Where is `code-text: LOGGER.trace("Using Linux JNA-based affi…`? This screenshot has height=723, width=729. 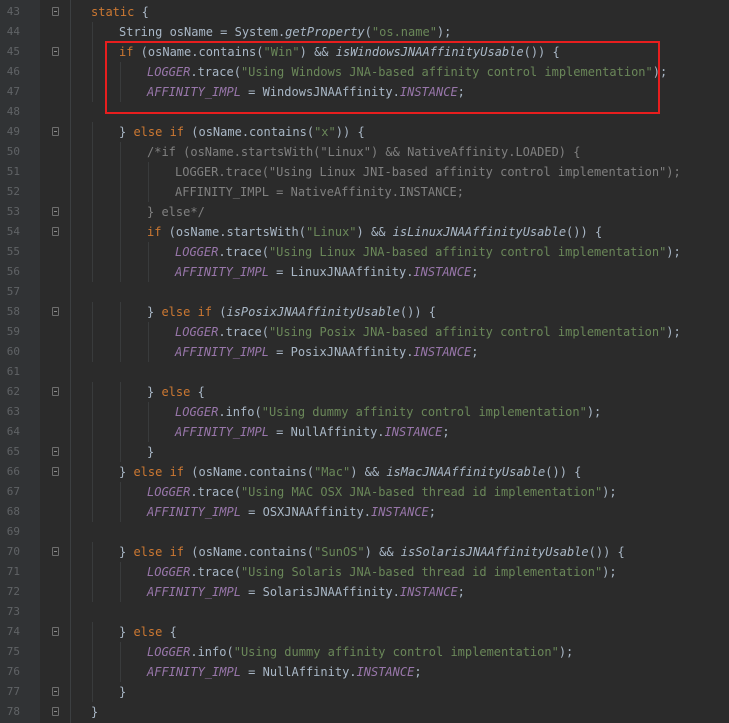
code-text: LOGGER.trace("Using Linux JNA-based affi… is located at coordinates (428, 252).